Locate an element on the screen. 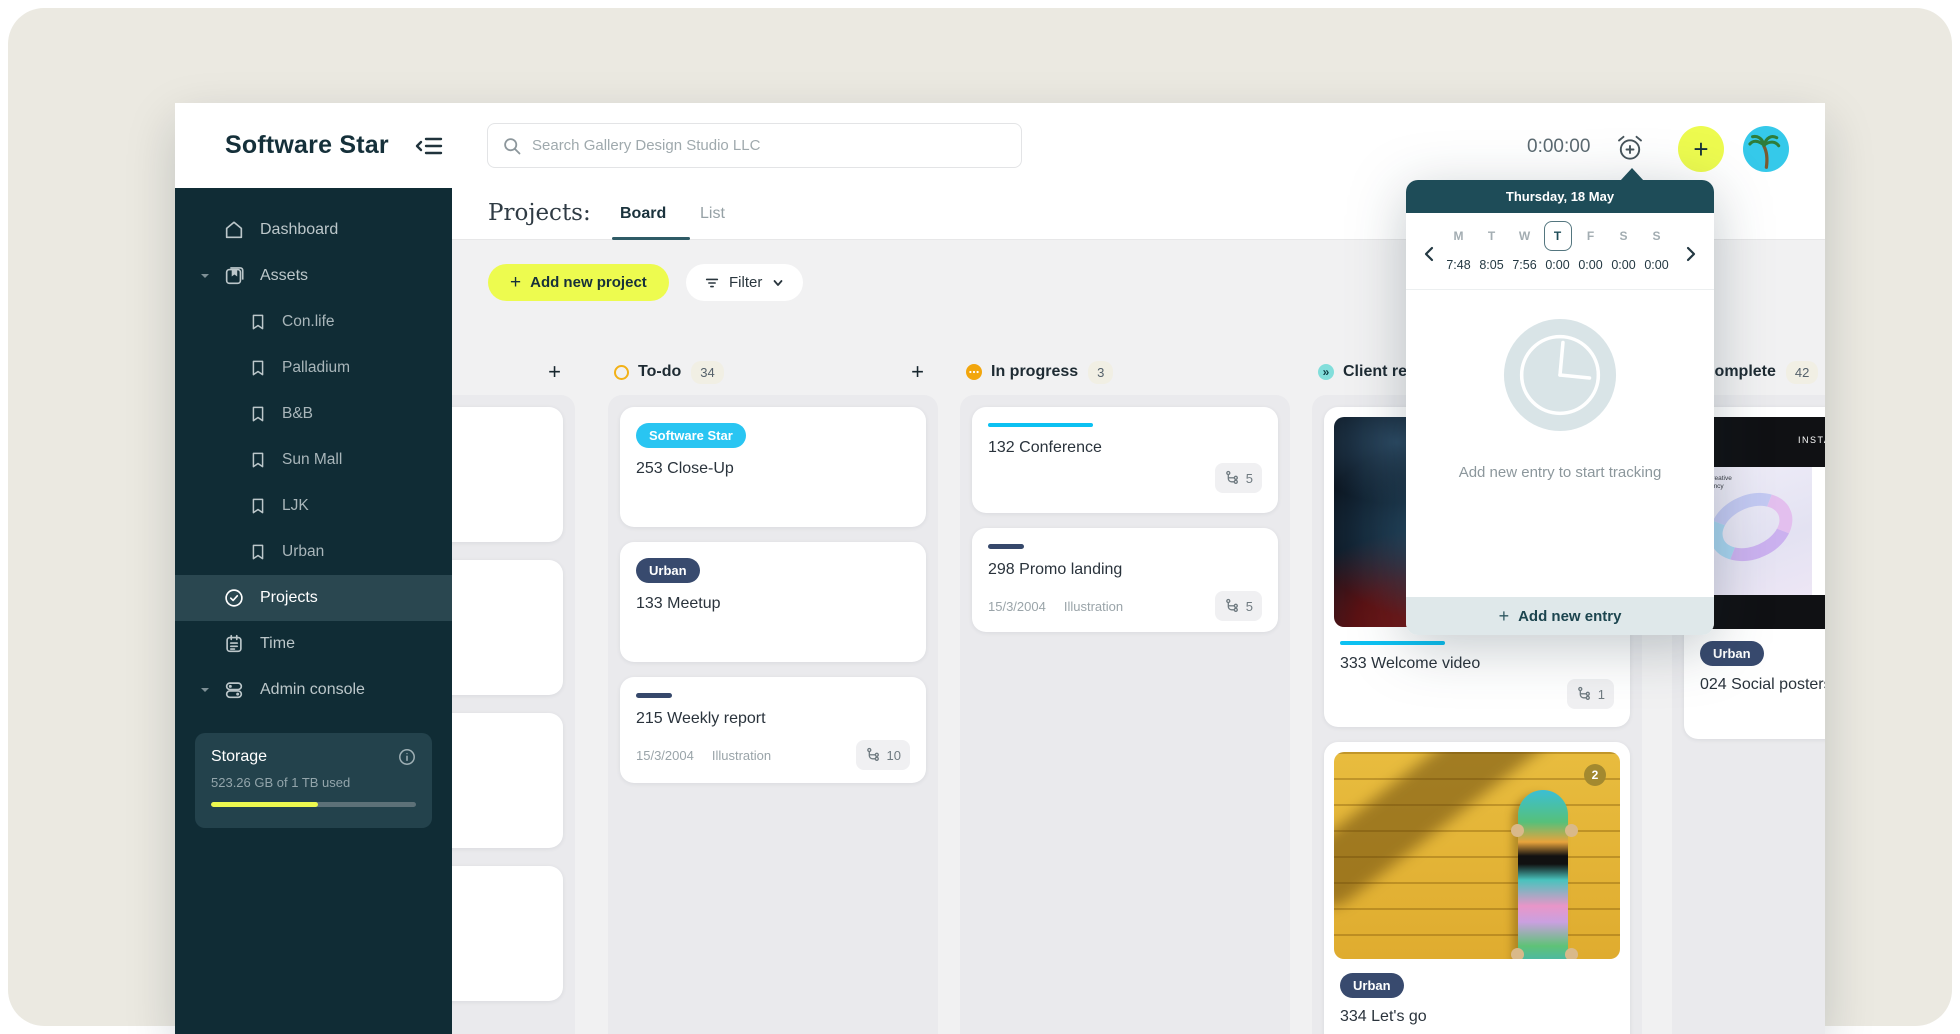 The width and height of the screenshot is (1960, 1034). tracker-day-selected: T 0:00 is located at coordinates (1557, 246).